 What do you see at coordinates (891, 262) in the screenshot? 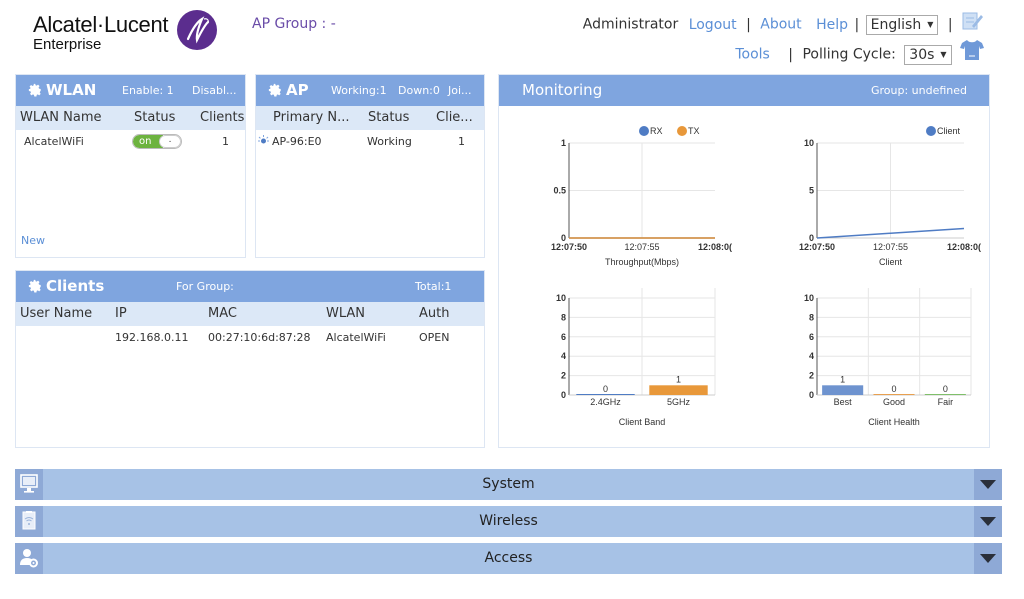
I see `chart-title: Client` at bounding box center [891, 262].